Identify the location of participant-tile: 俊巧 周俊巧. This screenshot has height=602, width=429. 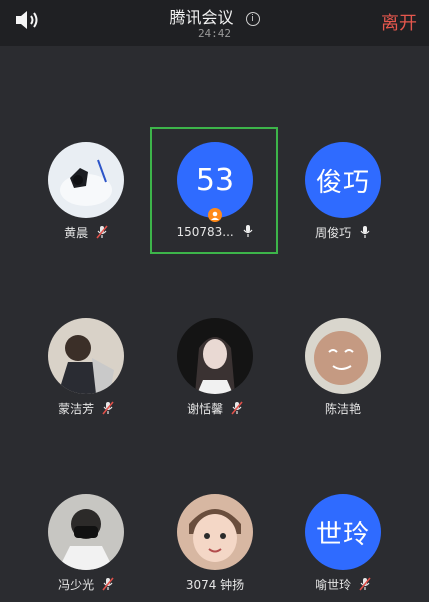
(343, 188).